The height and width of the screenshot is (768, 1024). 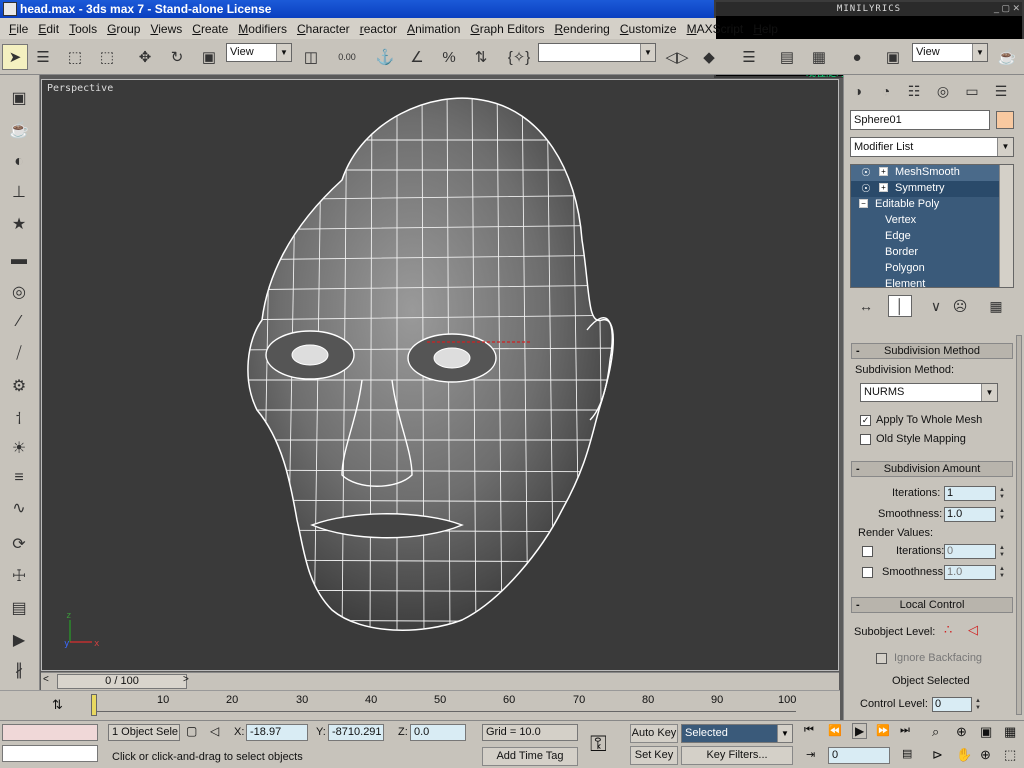 I want to click on render-smoothness-spinner: 1.0 ▲ ▼, so click(x=974, y=572).